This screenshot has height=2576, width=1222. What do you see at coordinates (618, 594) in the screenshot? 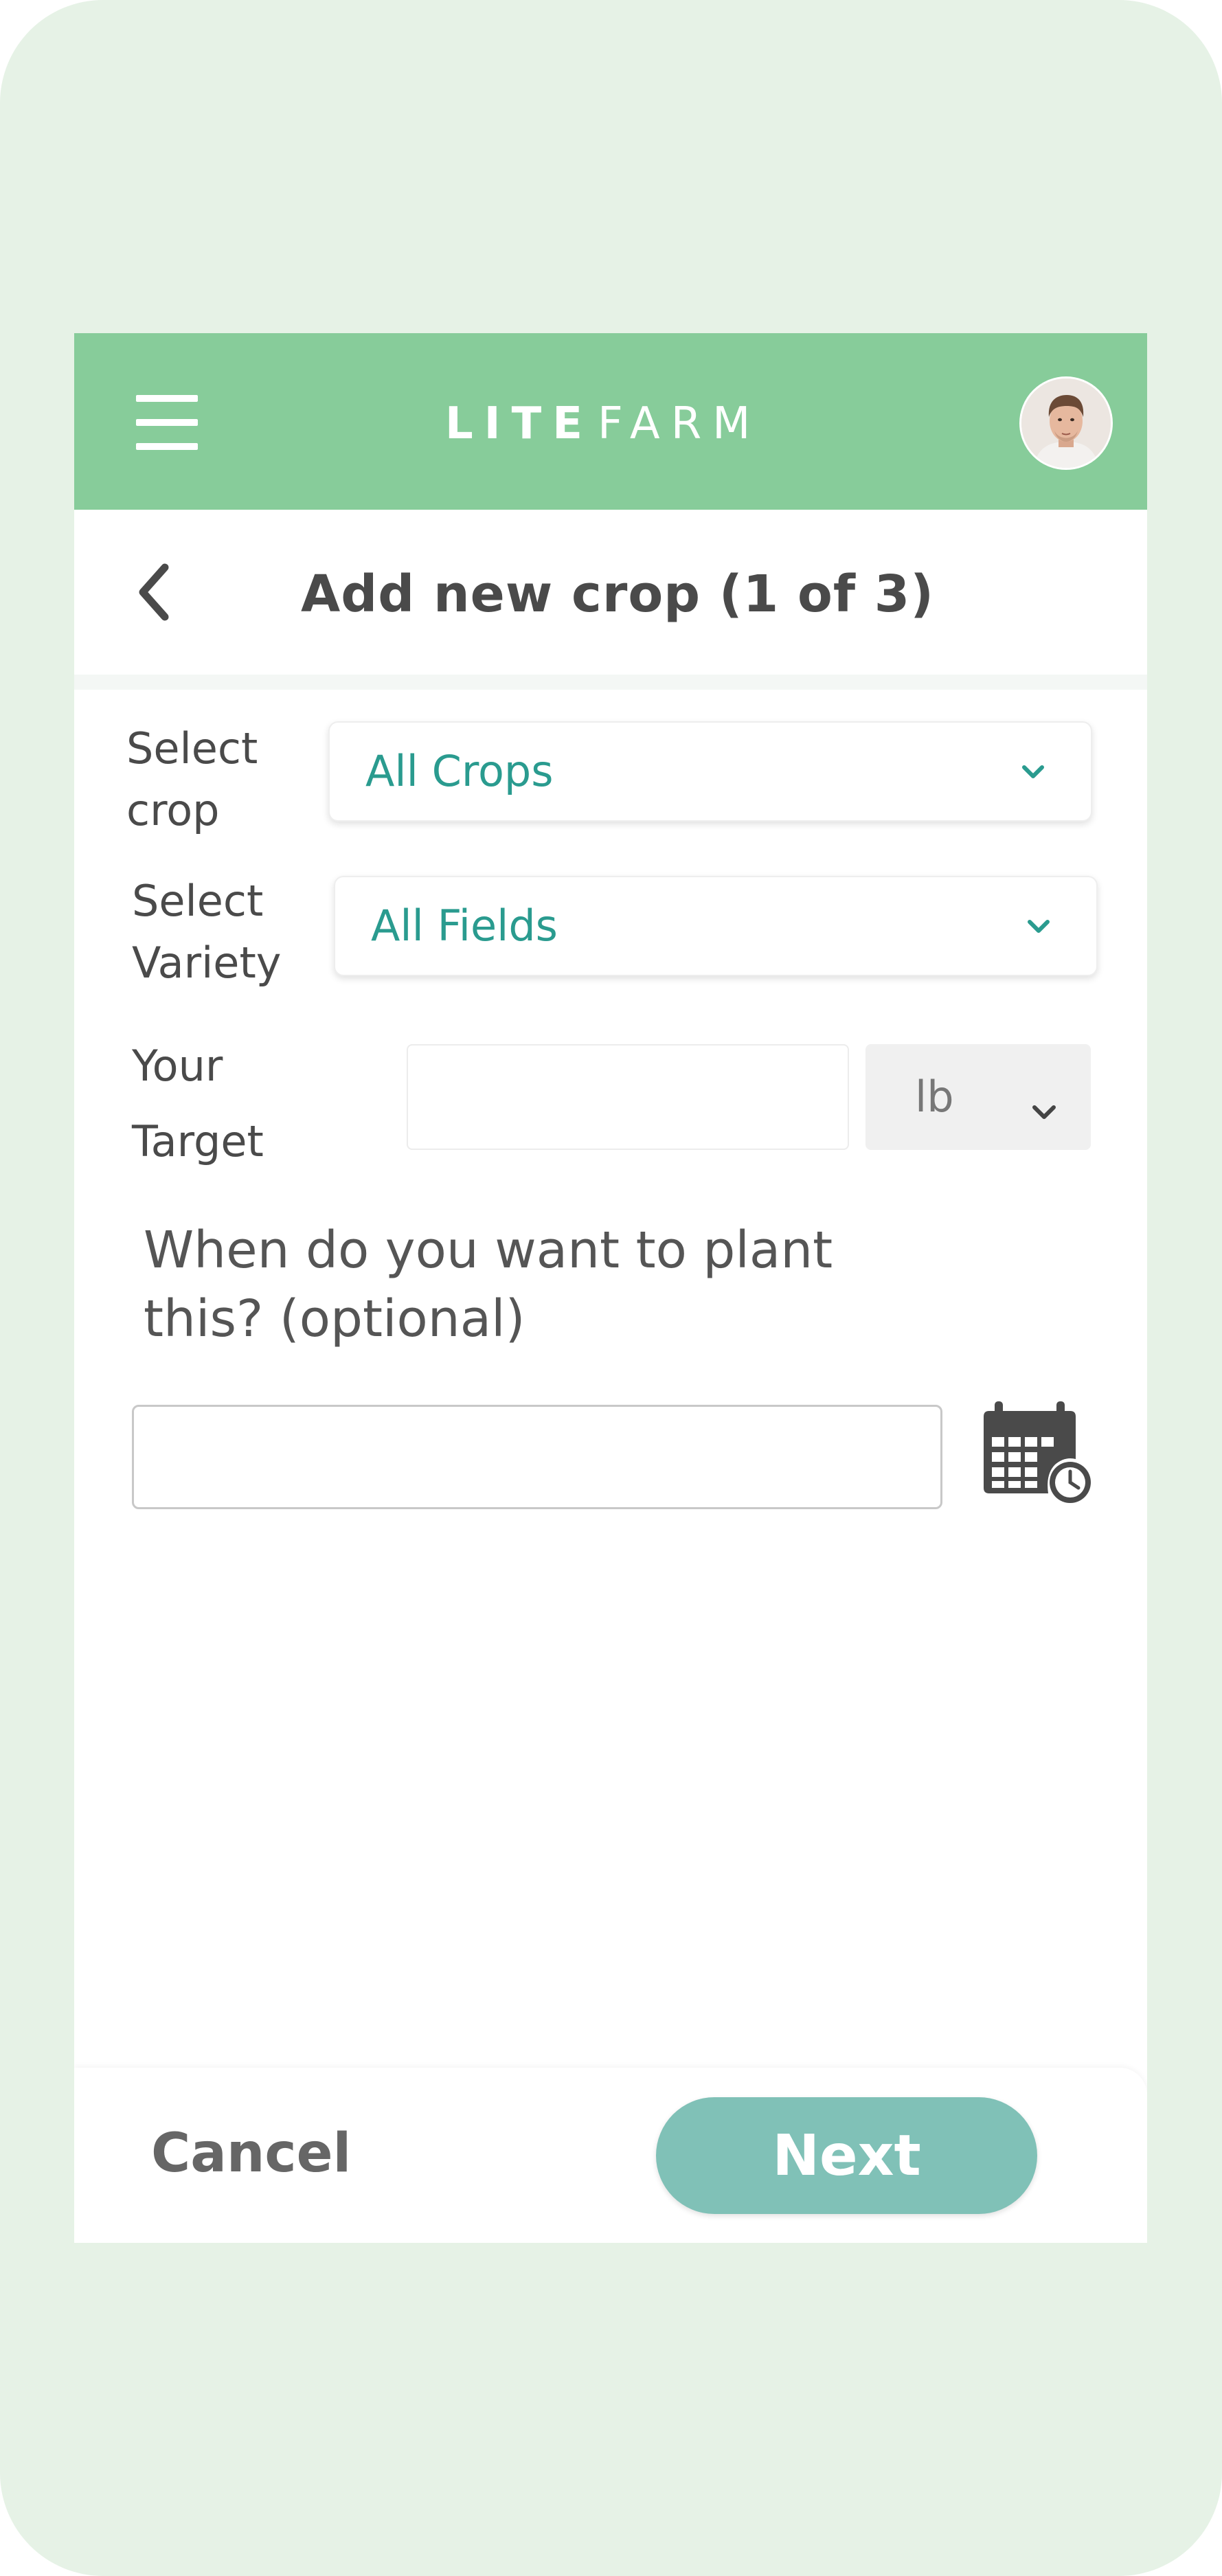
I see `page-title: Add new crop (1 of 3)` at bounding box center [618, 594].